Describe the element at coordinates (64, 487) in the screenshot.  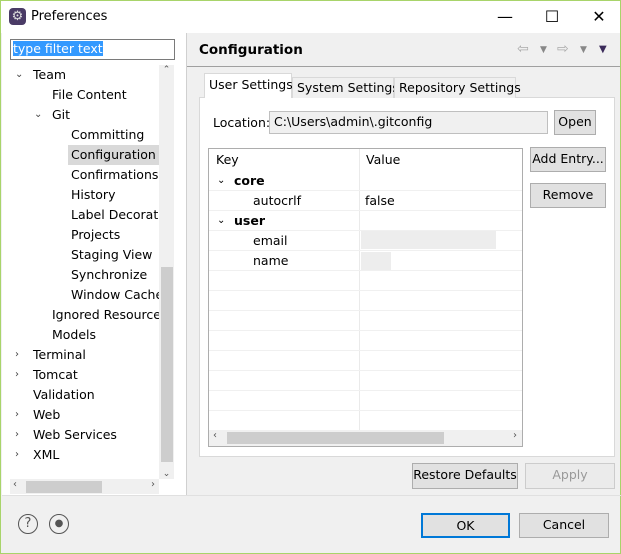
I see `tree-hscroll-thumb` at that location.